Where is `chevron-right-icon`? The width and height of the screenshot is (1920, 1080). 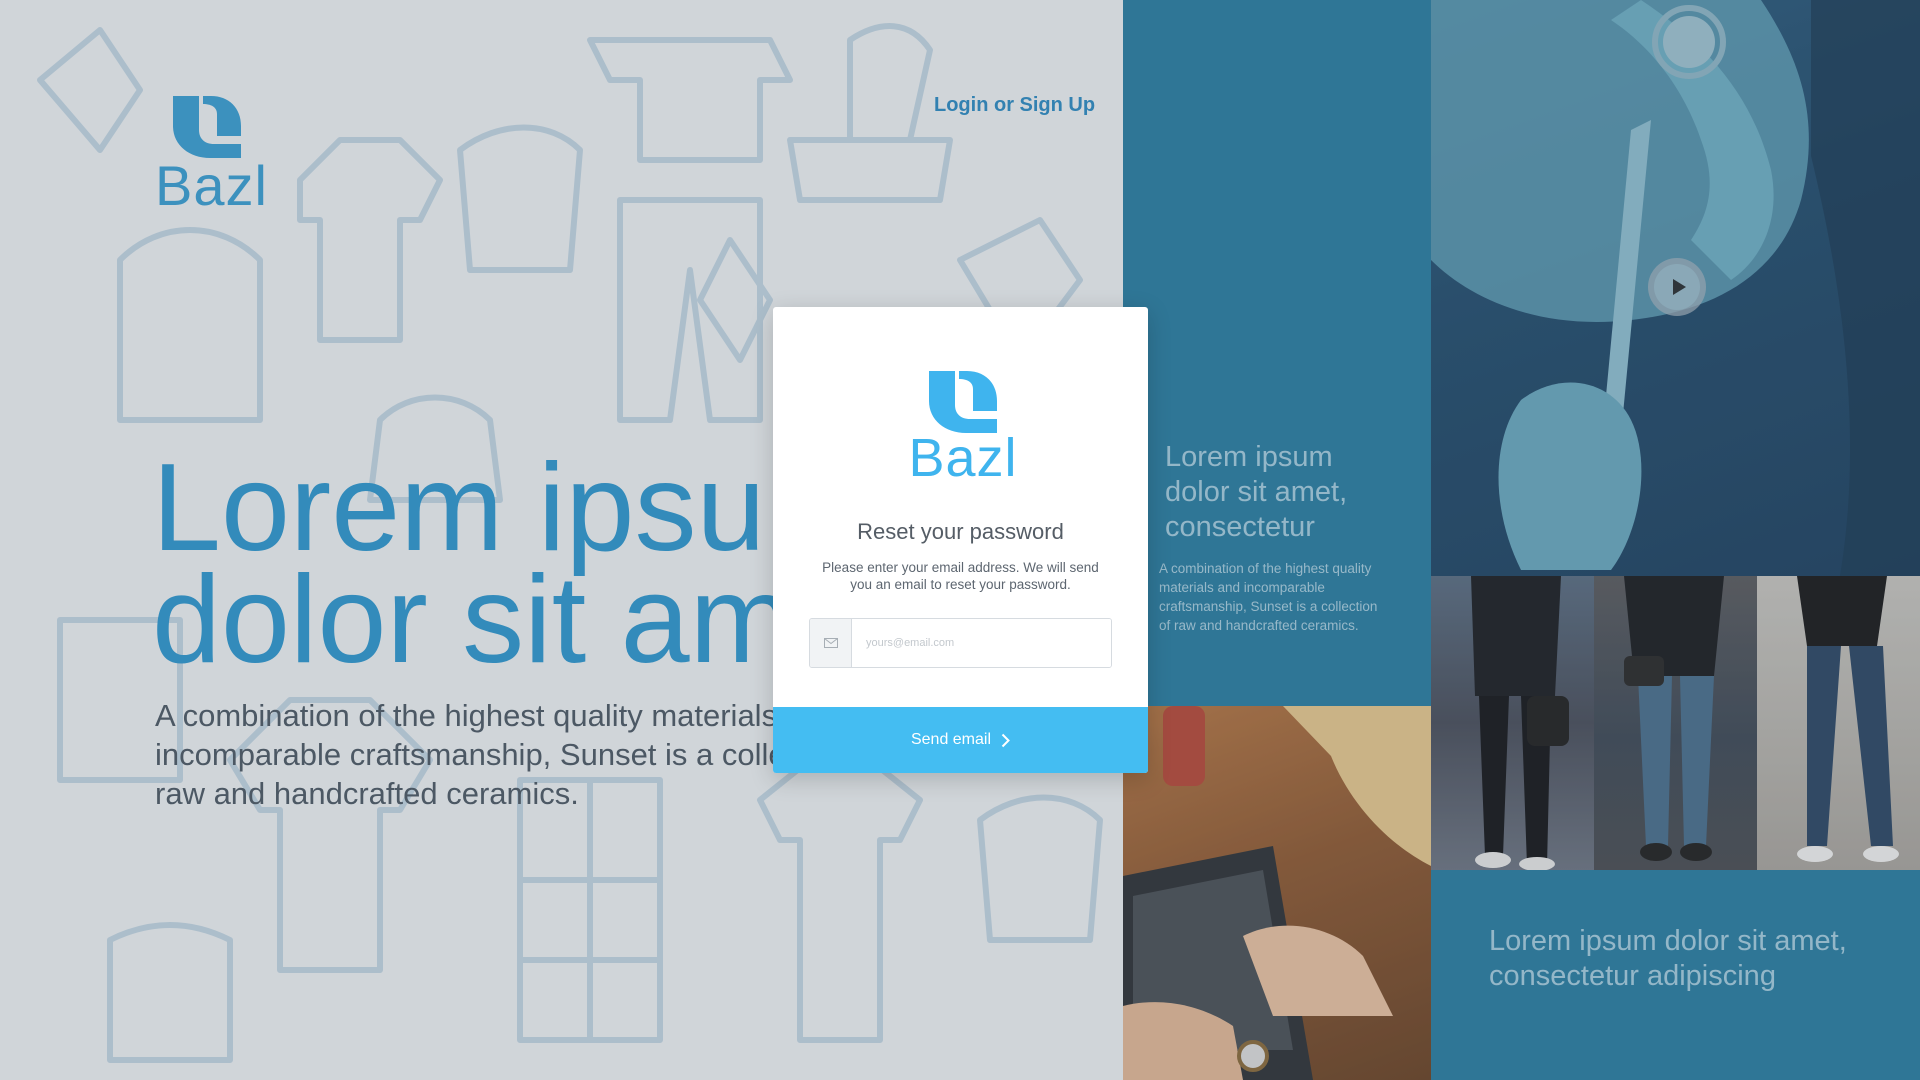
chevron-right-icon is located at coordinates (1005, 740).